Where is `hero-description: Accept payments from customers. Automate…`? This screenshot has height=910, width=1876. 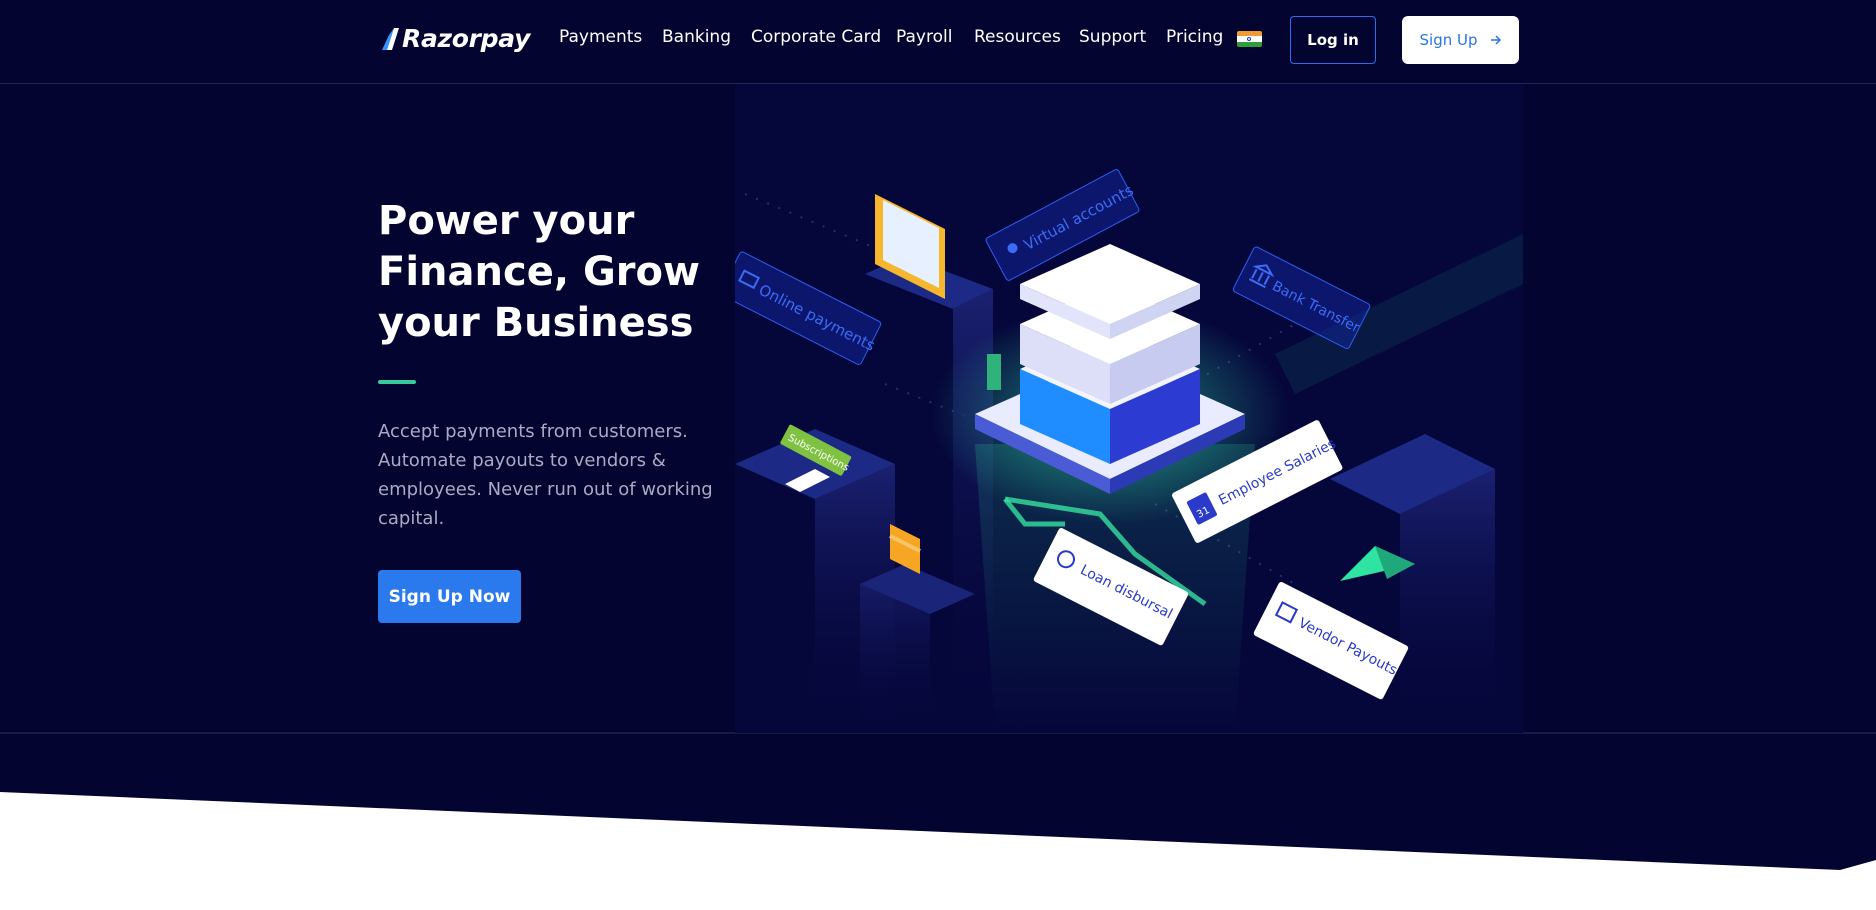
hero-description: Accept payments from customers. Automate… is located at coordinates (545, 475).